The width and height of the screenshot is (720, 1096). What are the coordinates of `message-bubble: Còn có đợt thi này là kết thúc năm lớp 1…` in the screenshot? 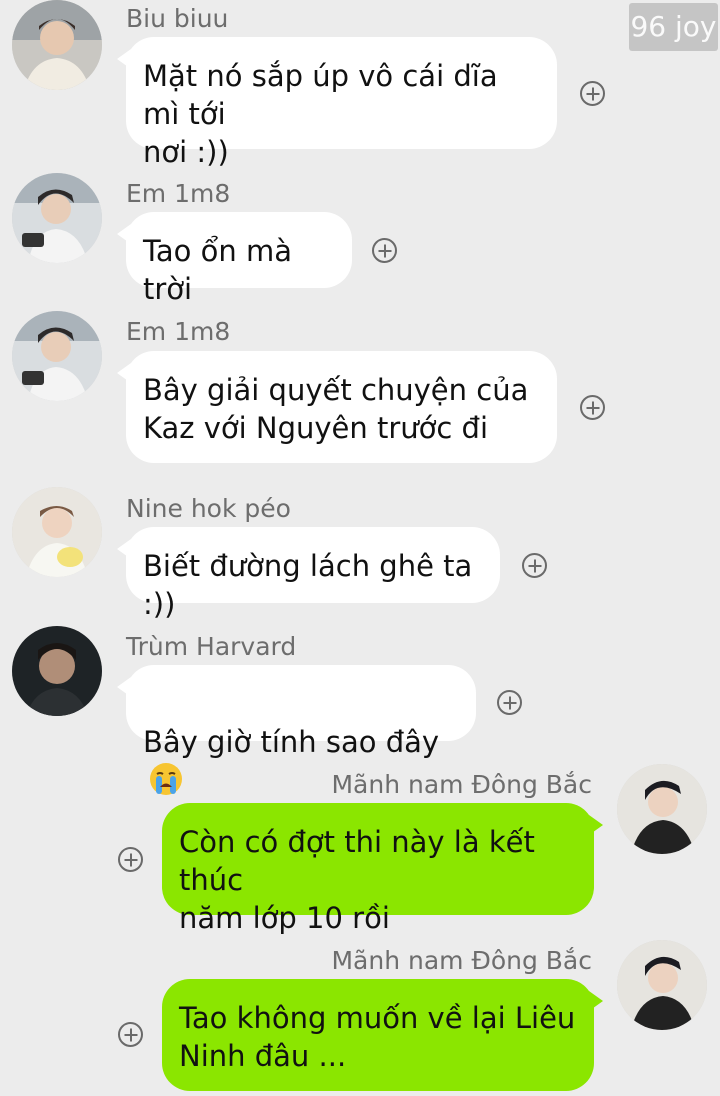 It's located at (382, 869).